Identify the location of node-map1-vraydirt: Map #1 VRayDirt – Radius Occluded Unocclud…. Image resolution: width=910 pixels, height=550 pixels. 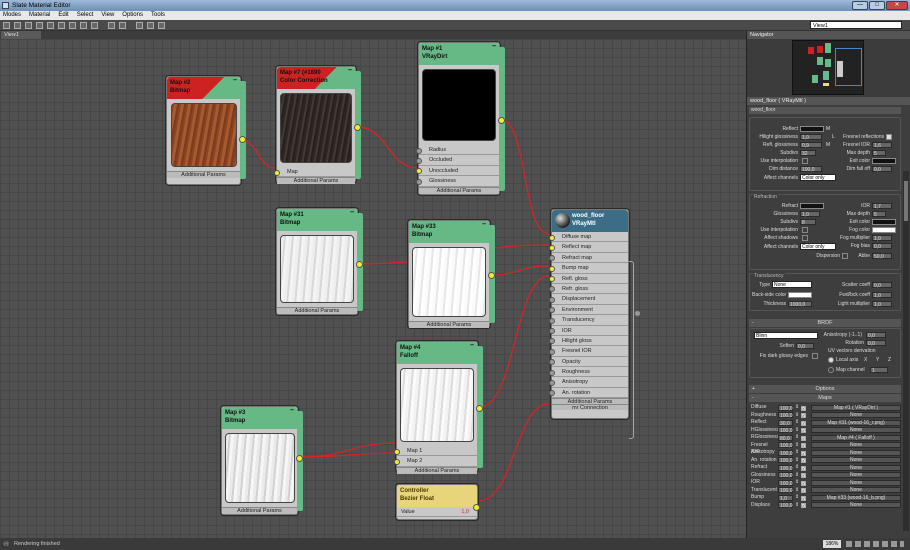
(460, 118).